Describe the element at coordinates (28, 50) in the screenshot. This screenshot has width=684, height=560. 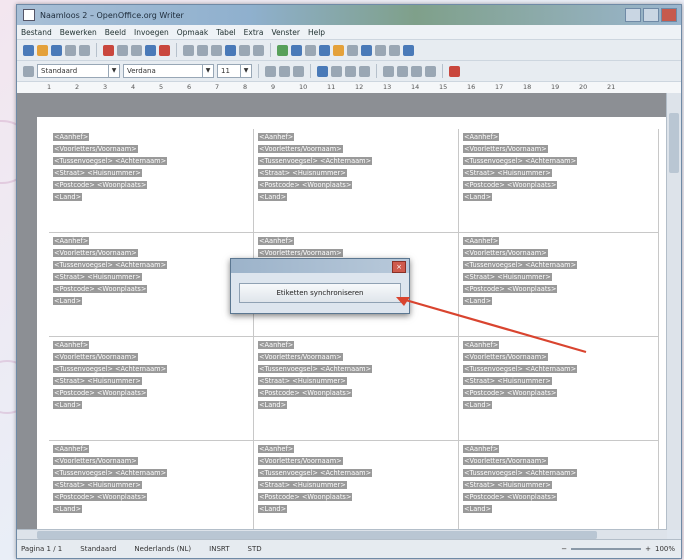
I see `new-document-icon` at that location.